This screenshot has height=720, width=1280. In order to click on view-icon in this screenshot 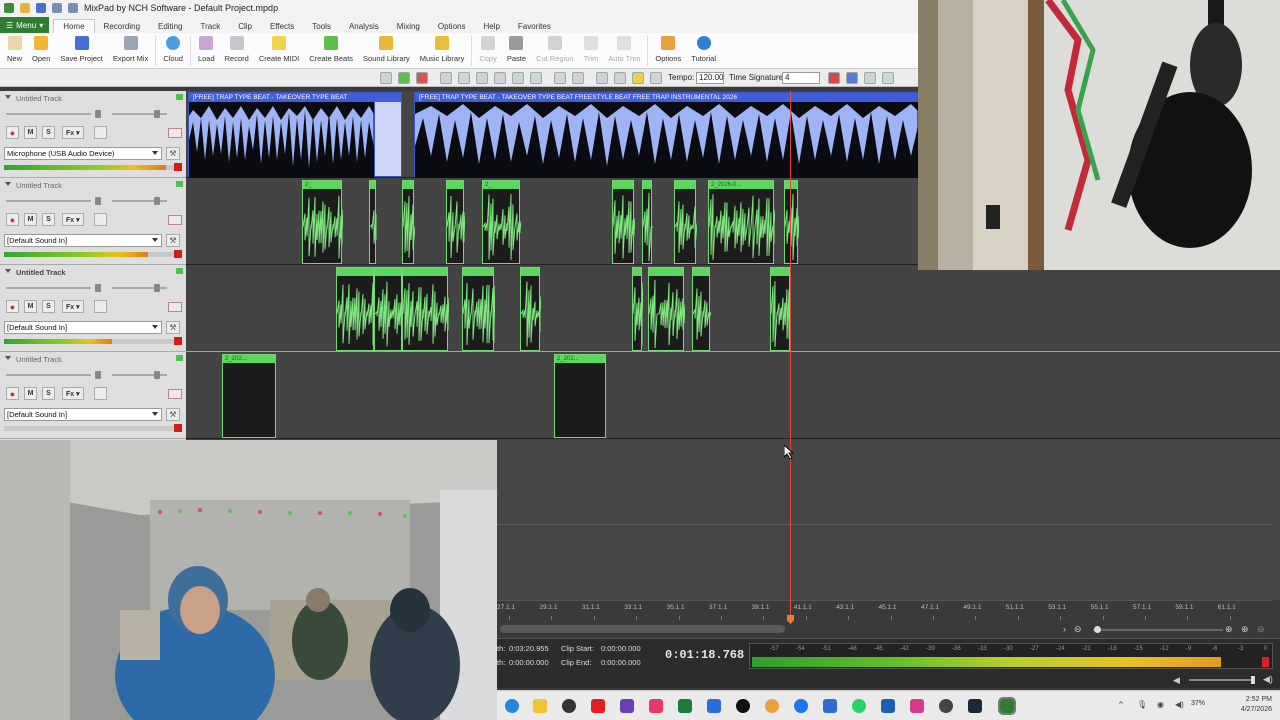, I will do `click(834, 78)`.